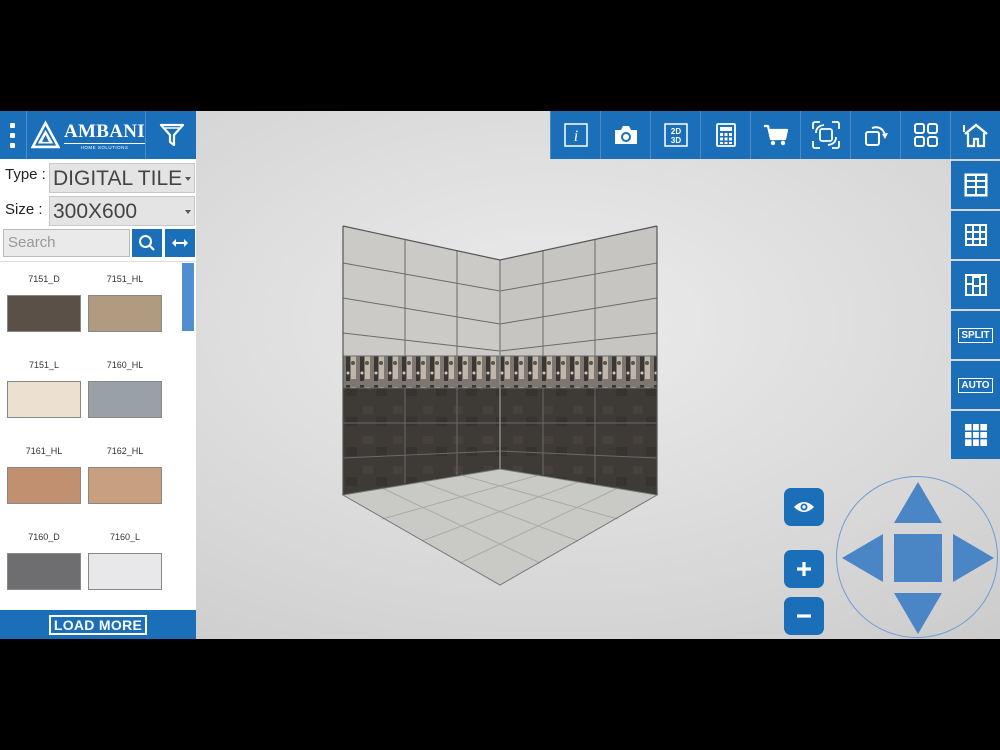 This screenshot has height=750, width=1000. Describe the element at coordinates (125, 365) in the screenshot. I see `tile-name: 7160_HL` at that location.